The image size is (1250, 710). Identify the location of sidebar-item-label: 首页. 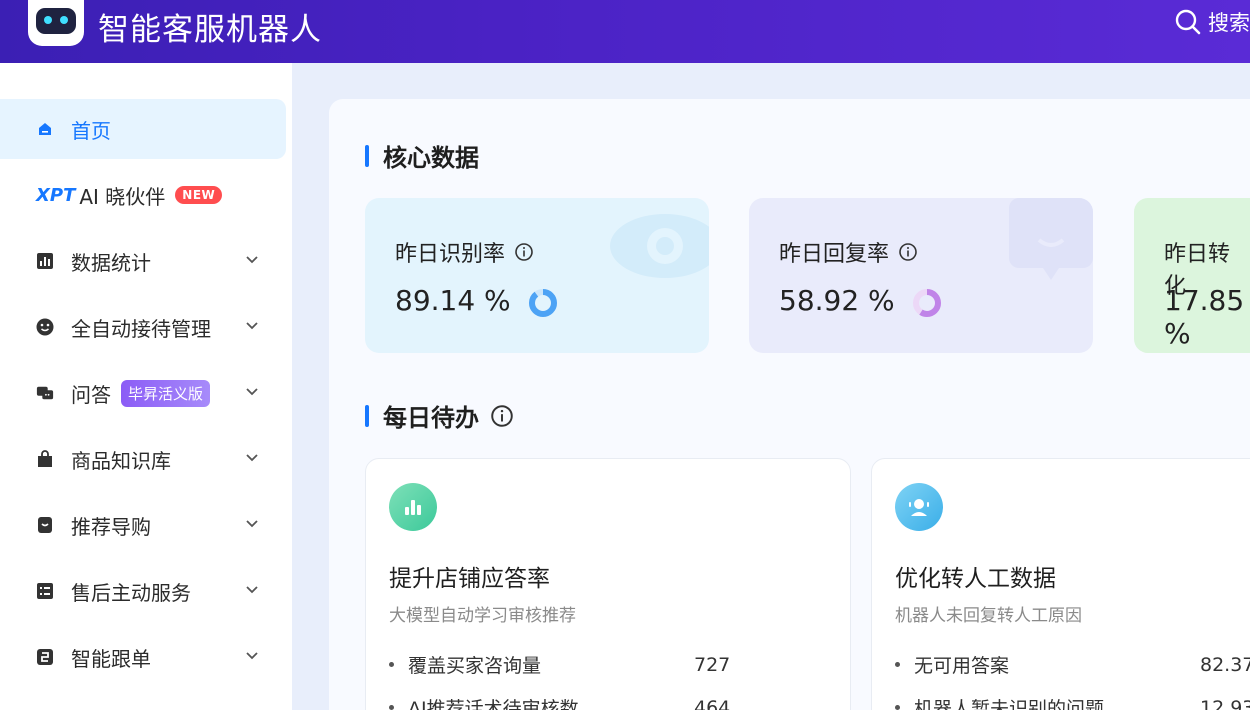
(91, 130).